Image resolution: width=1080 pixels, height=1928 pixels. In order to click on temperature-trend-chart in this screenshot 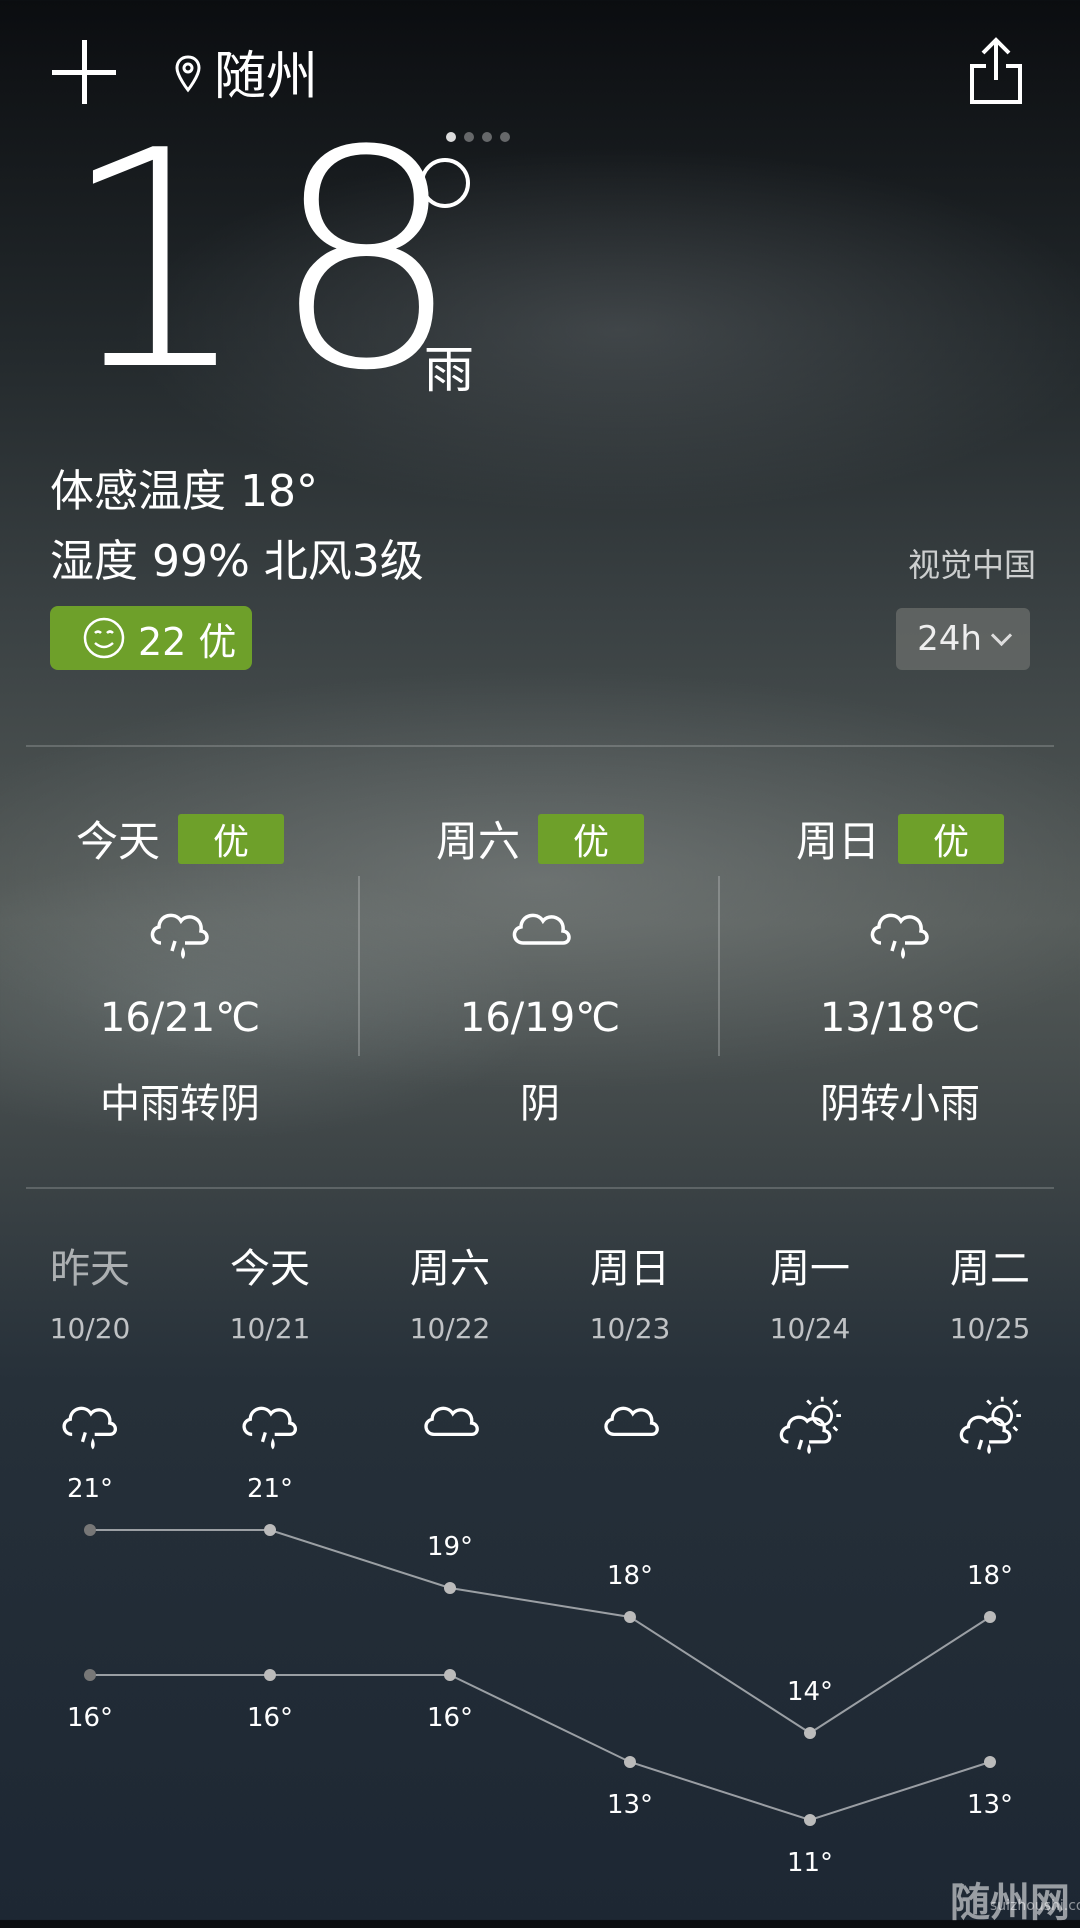, I will do `click(540, 1675)`.